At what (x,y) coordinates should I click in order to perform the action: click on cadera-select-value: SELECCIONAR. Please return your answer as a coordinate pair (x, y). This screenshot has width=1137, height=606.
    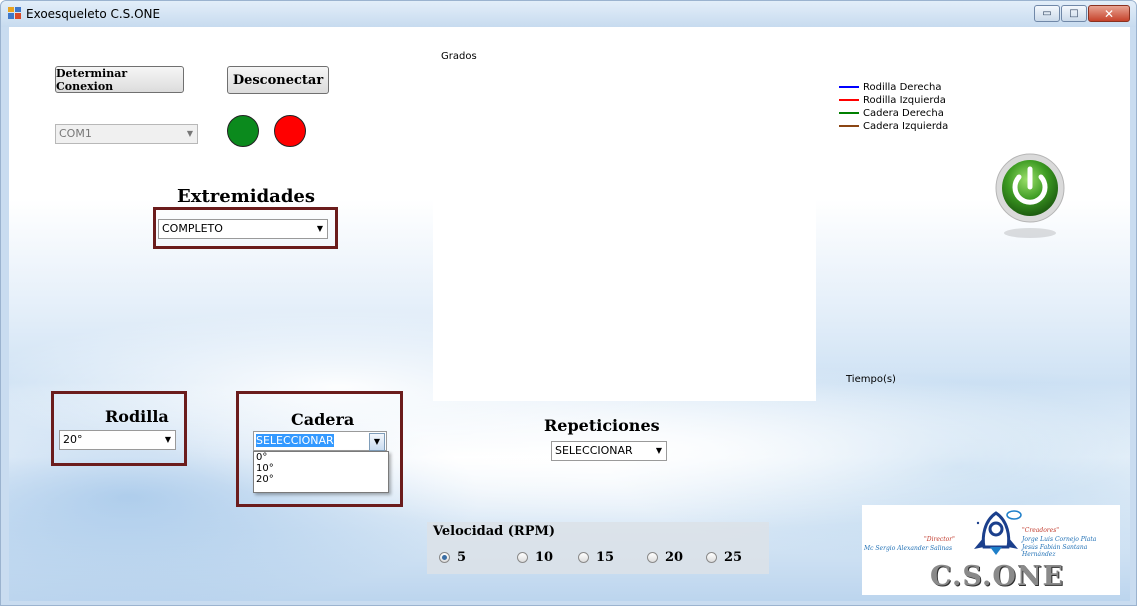
    Looking at the image, I should click on (295, 440).